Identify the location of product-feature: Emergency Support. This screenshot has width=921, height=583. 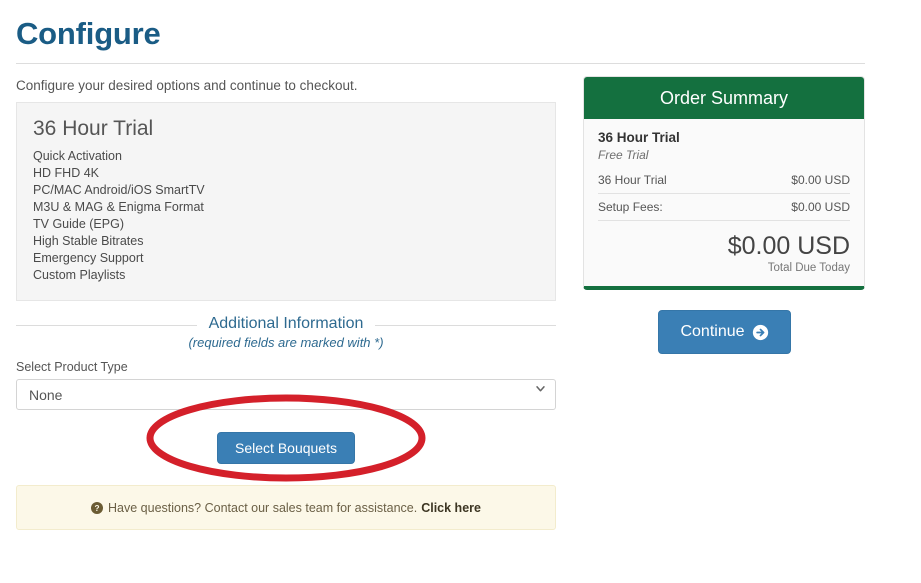
(88, 258).